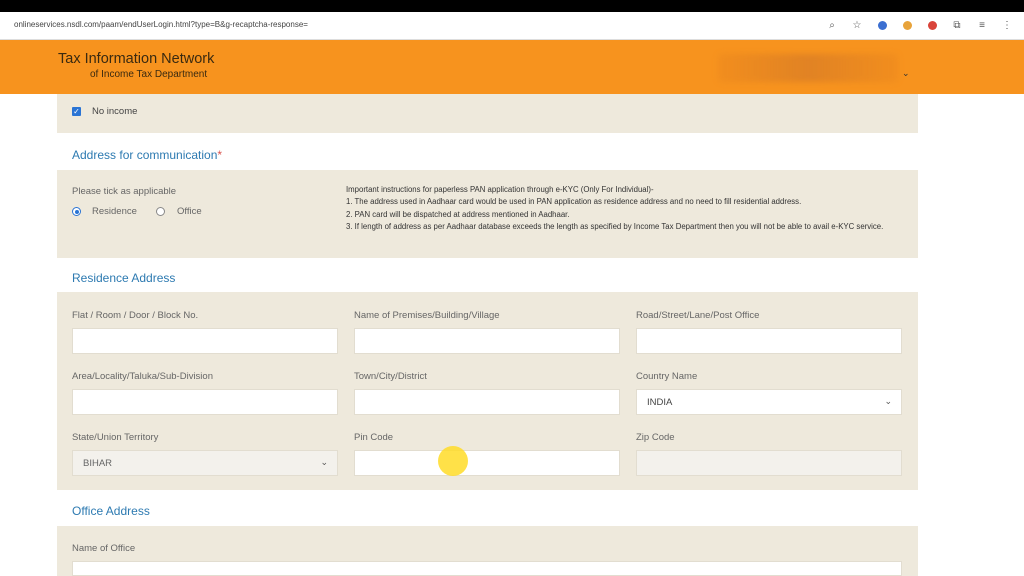 The height and width of the screenshot is (576, 1024). What do you see at coordinates (160, 211) in the screenshot?
I see `office-radio` at bounding box center [160, 211].